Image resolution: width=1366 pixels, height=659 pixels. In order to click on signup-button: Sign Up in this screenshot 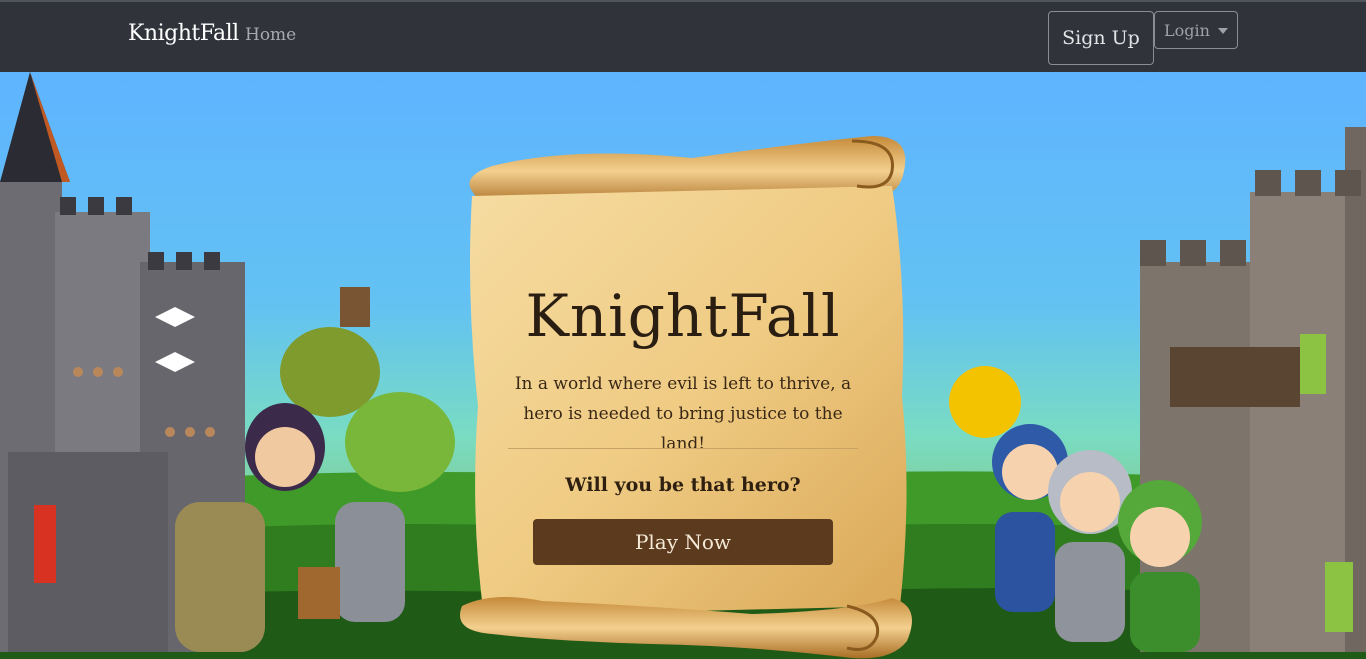, I will do `click(1101, 38)`.